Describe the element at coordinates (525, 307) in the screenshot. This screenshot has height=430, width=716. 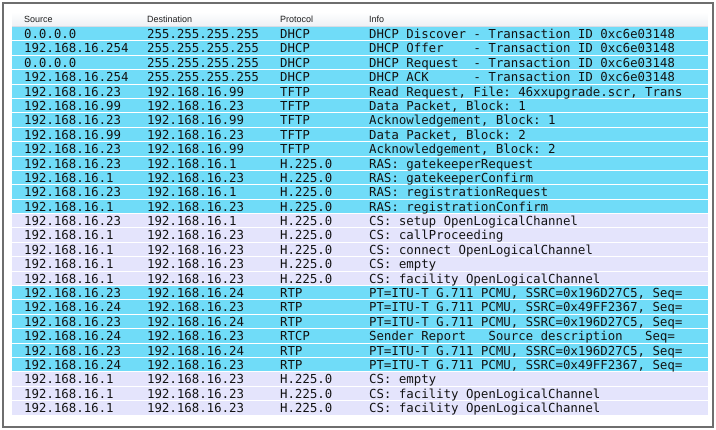
I see `table-cell: PT=ITU-T G.711 PCMU, SSRC=0x49FF2367, Seq=` at that location.